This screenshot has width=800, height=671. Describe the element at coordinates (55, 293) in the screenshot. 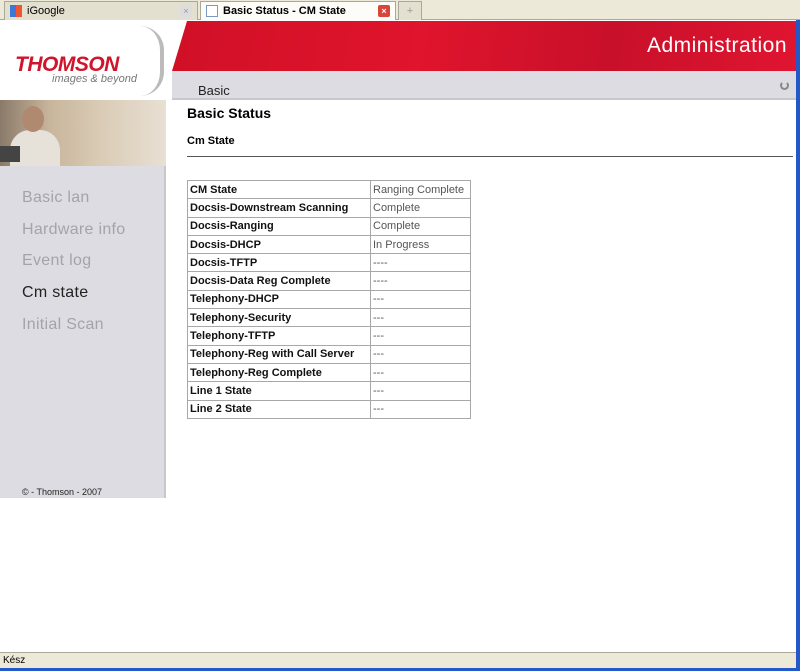

I see `sidebar-item-cm-state: Cm state` at that location.